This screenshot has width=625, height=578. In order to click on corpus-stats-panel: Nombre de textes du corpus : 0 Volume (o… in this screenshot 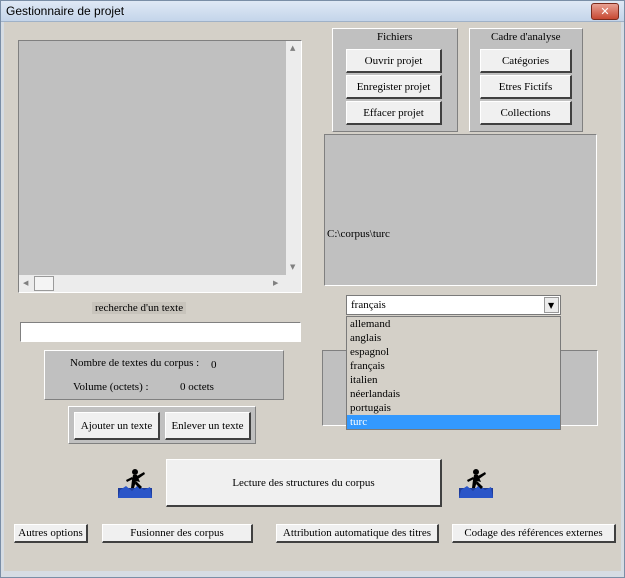, I will do `click(164, 375)`.